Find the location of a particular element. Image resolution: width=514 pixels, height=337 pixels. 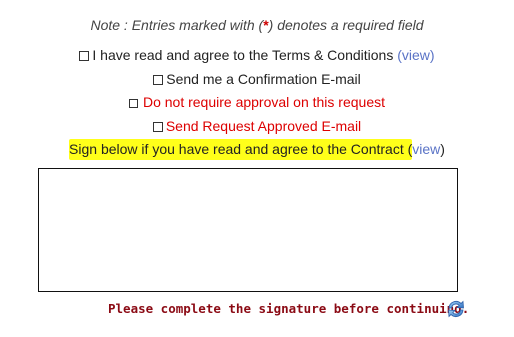

confirmation-email-label: Send me a Confirmation E-mail is located at coordinates (263, 79).